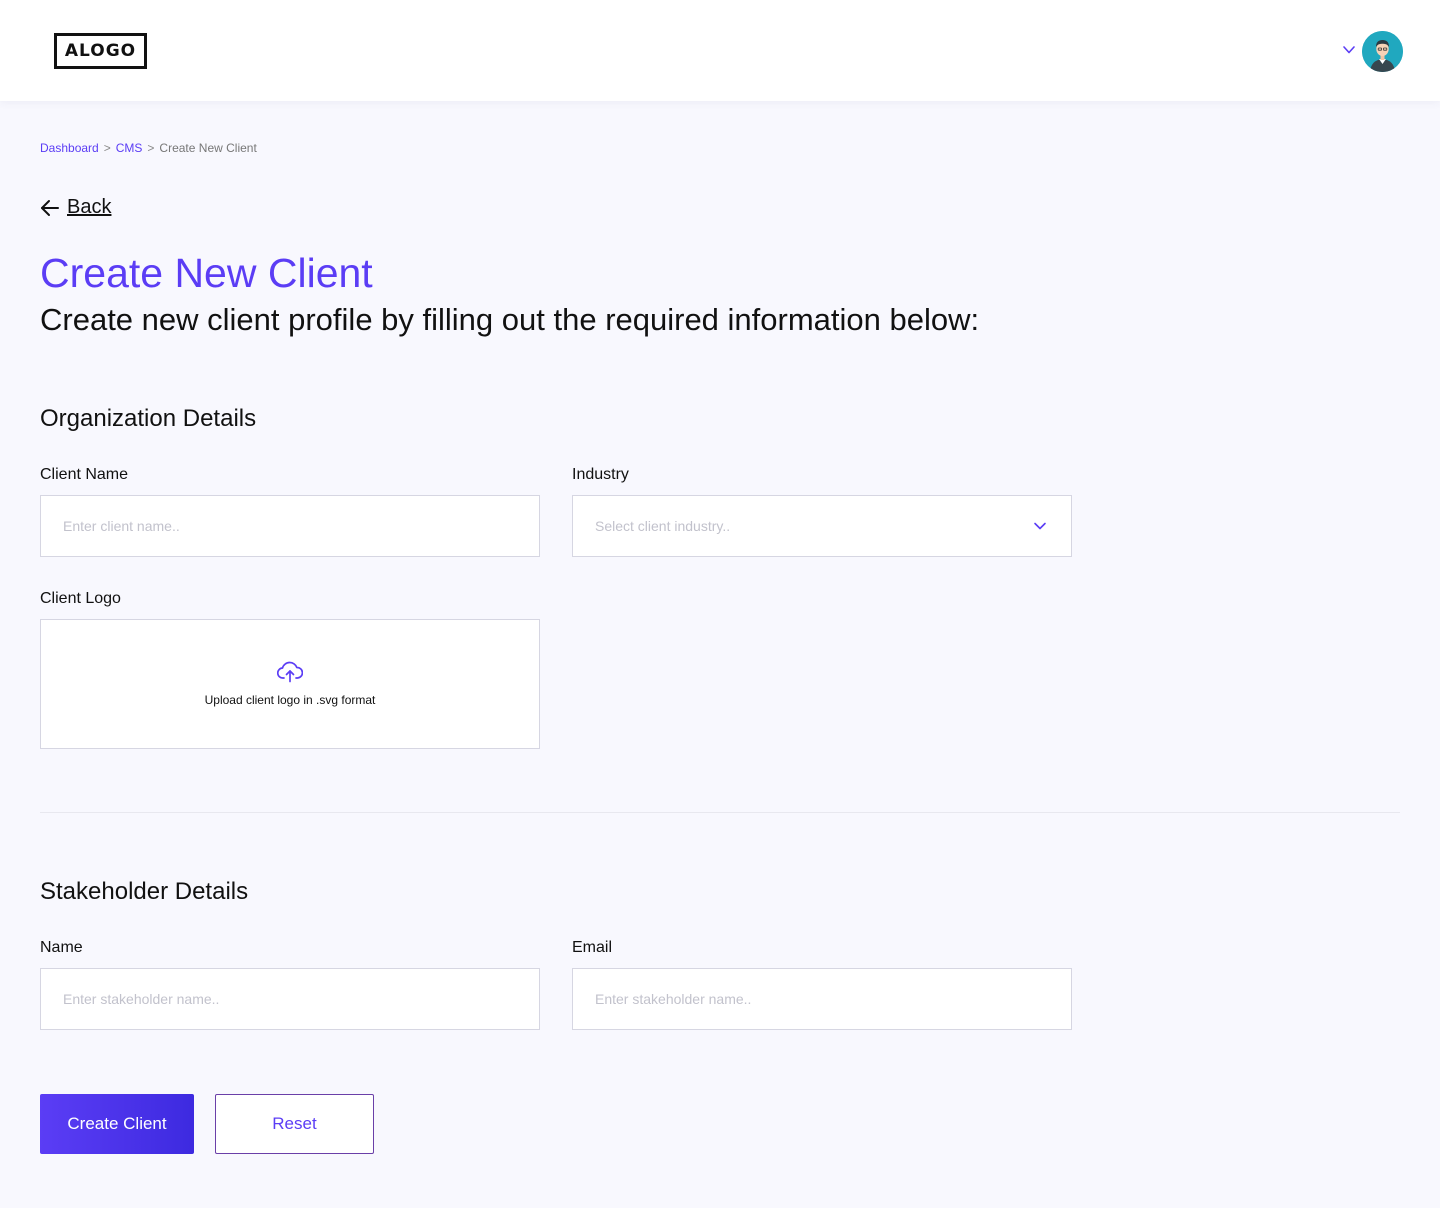 The height and width of the screenshot is (1208, 1440). Describe the element at coordinates (290, 700) in the screenshot. I see `upload-instructions: Upload client logo in .svg format` at that location.